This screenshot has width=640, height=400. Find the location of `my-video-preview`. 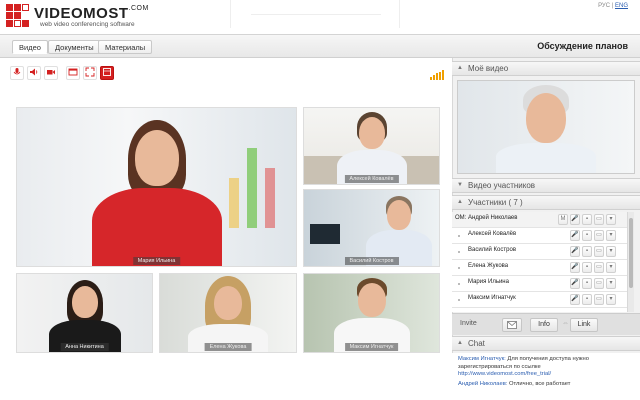

my-video-preview is located at coordinates (546, 127).